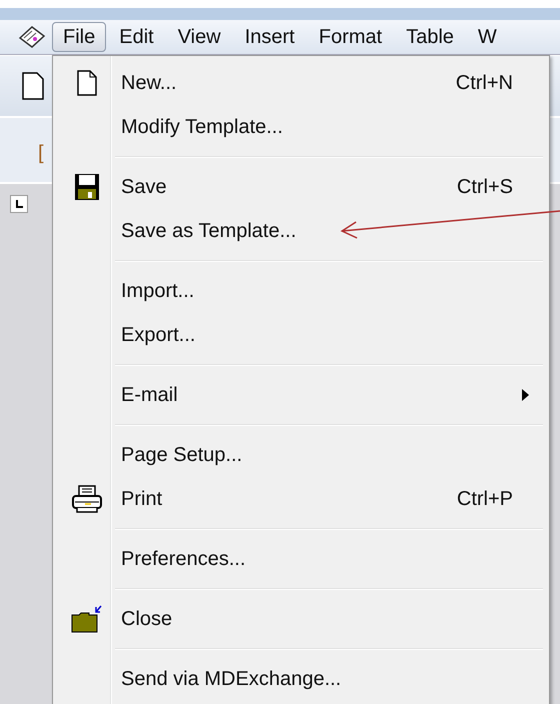 The height and width of the screenshot is (704, 560). I want to click on menu-item: Table, so click(430, 37).